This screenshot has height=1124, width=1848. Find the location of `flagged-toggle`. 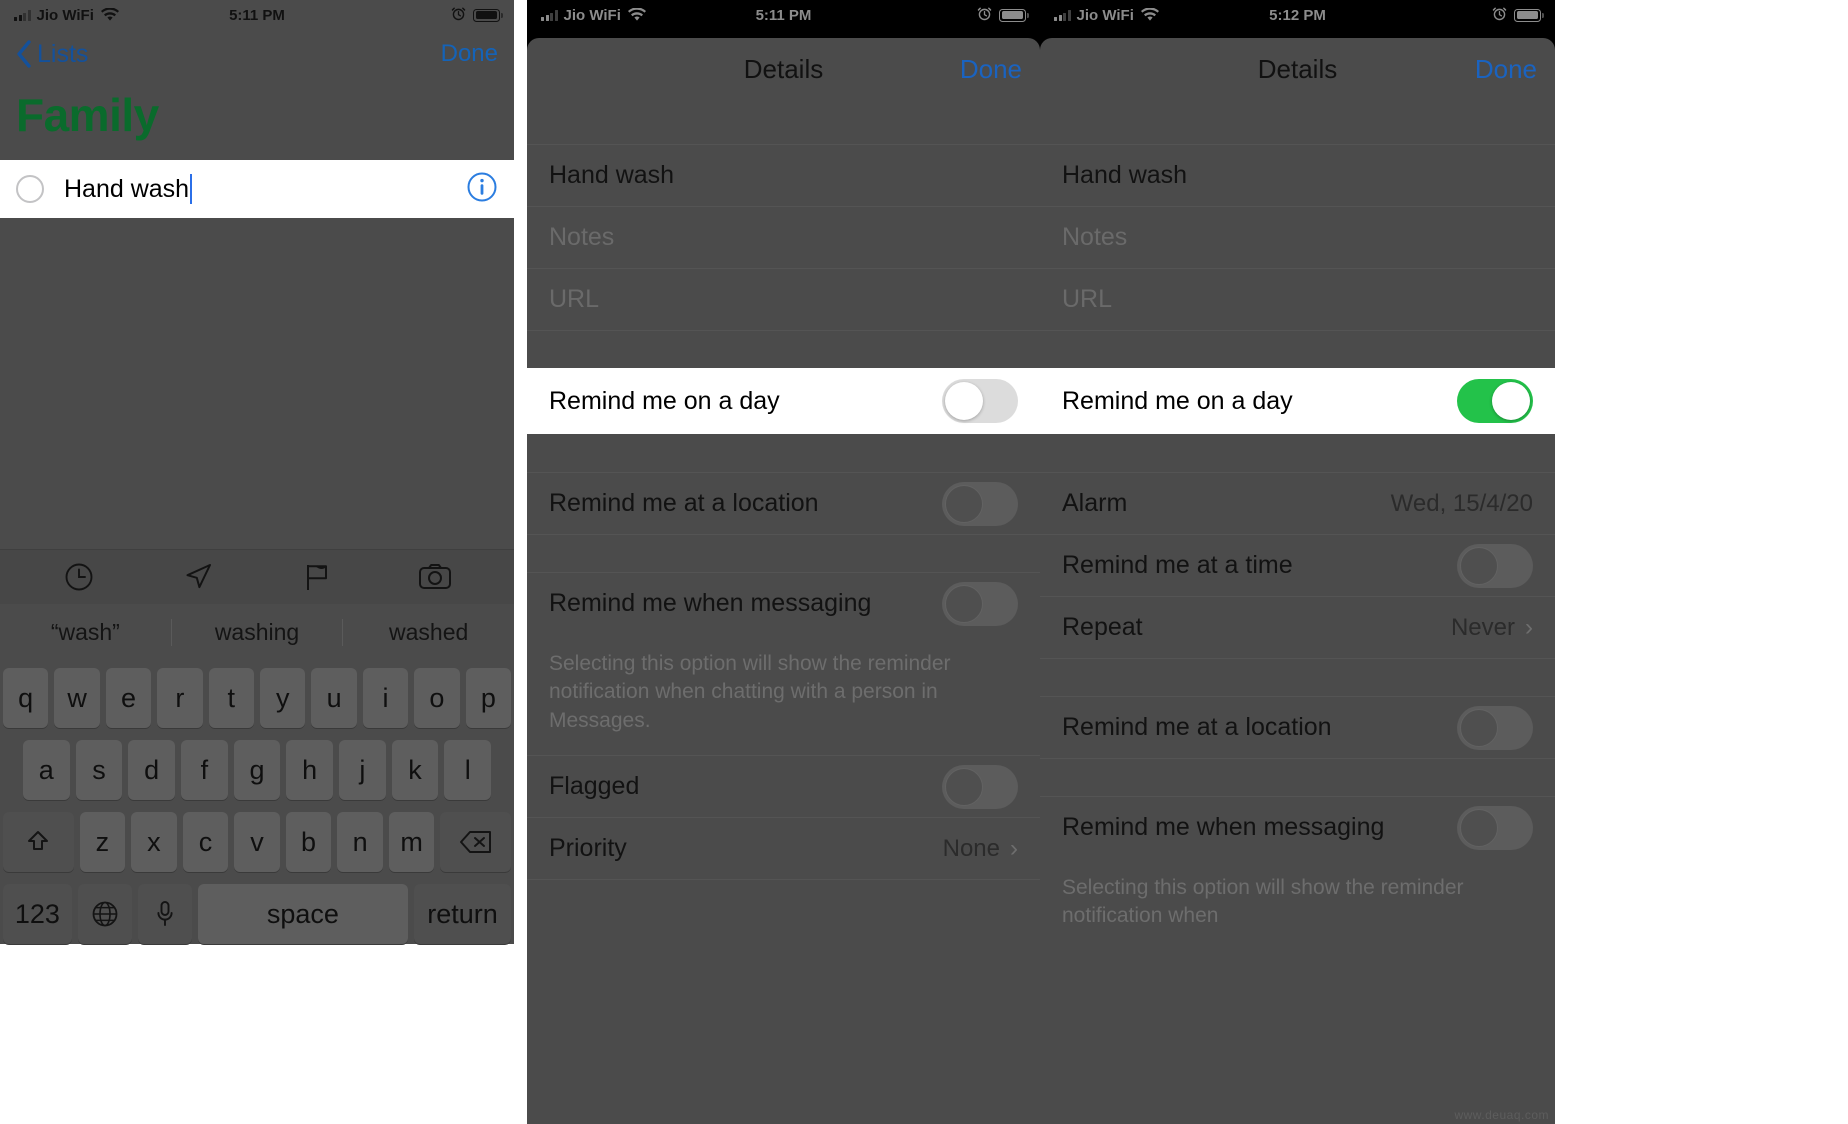

flagged-toggle is located at coordinates (980, 786).